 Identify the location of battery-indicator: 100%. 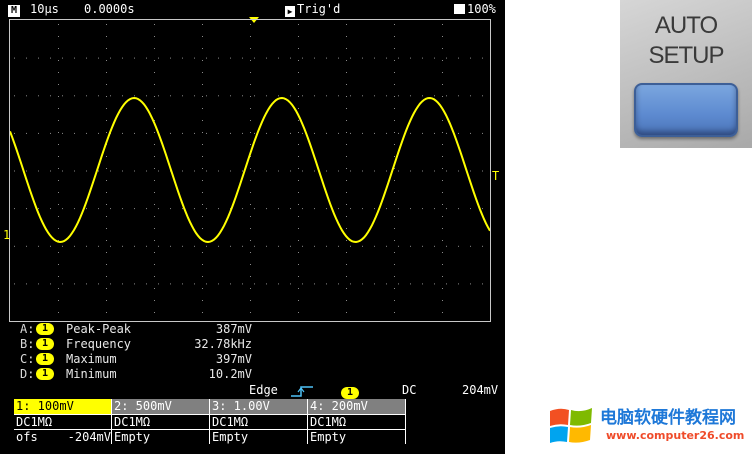
(475, 9).